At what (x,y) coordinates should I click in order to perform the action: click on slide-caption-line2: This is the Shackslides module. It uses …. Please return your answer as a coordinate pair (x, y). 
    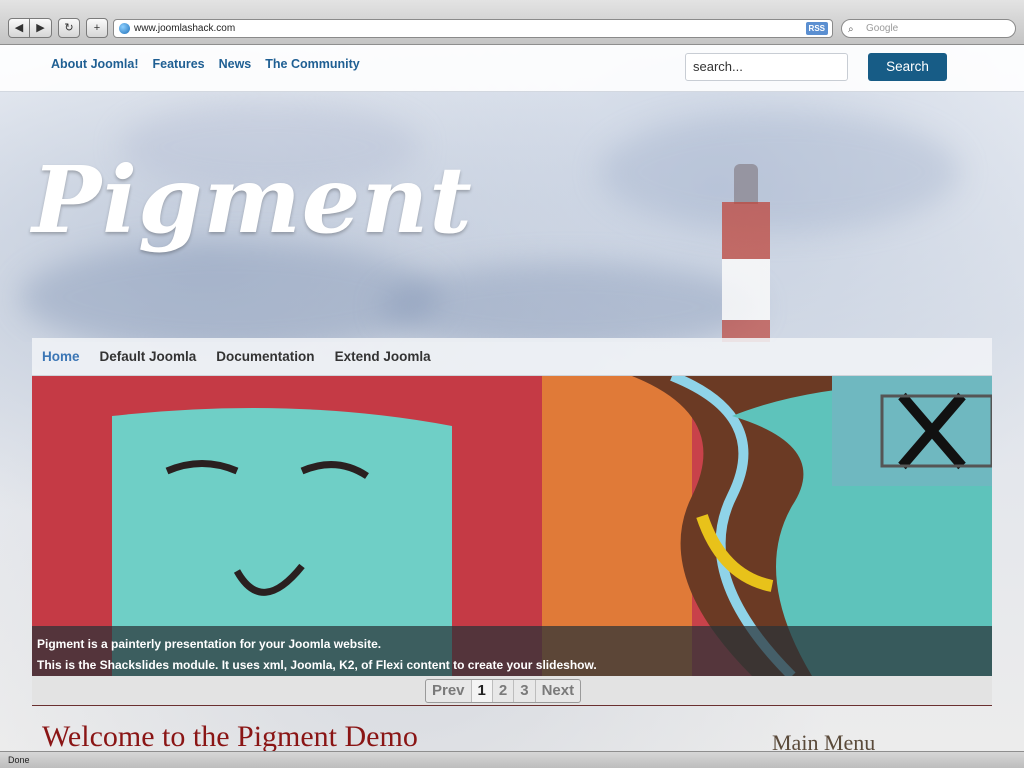
    Looking at the image, I should click on (317, 665).